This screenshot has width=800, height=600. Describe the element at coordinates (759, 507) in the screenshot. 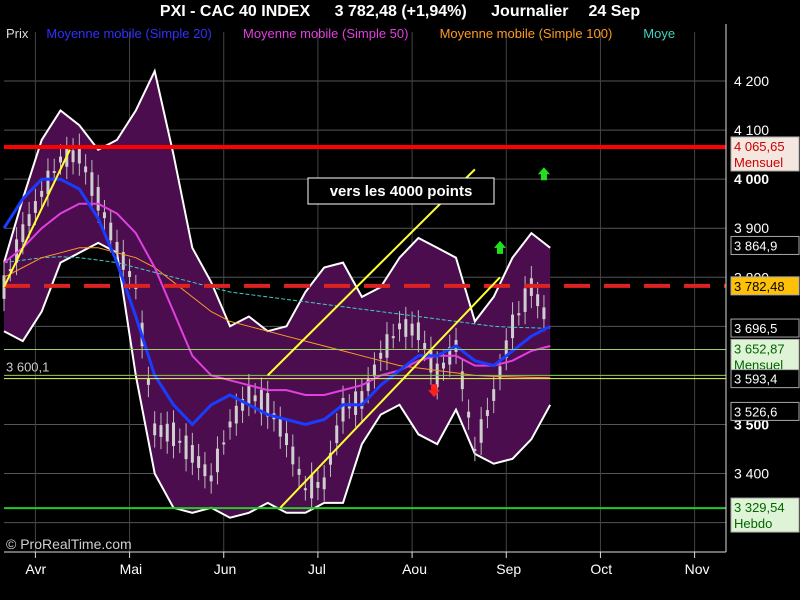

I see `level-box-value: 3 329,54` at that location.